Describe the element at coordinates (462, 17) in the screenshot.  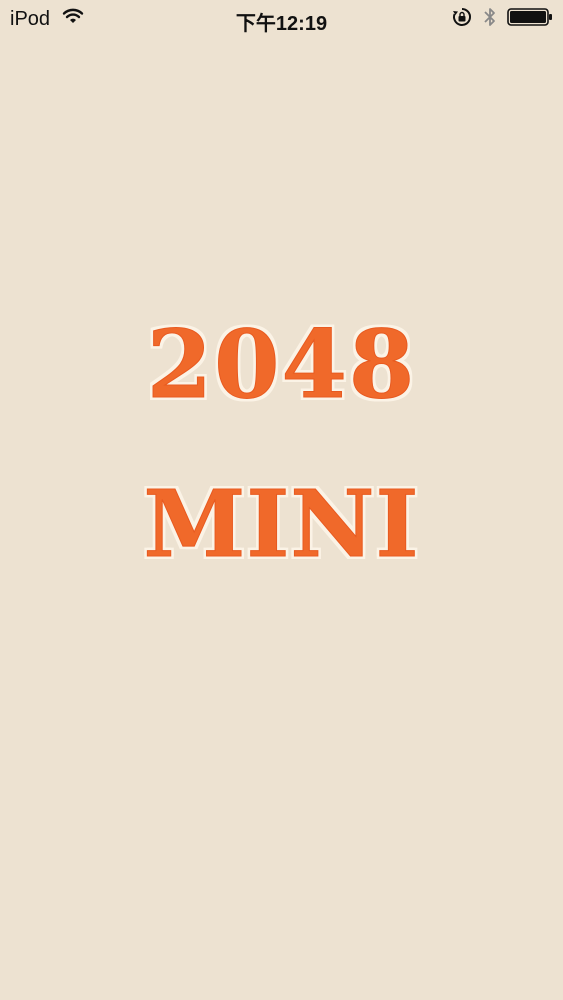
I see `rotation-lock-icon` at that location.